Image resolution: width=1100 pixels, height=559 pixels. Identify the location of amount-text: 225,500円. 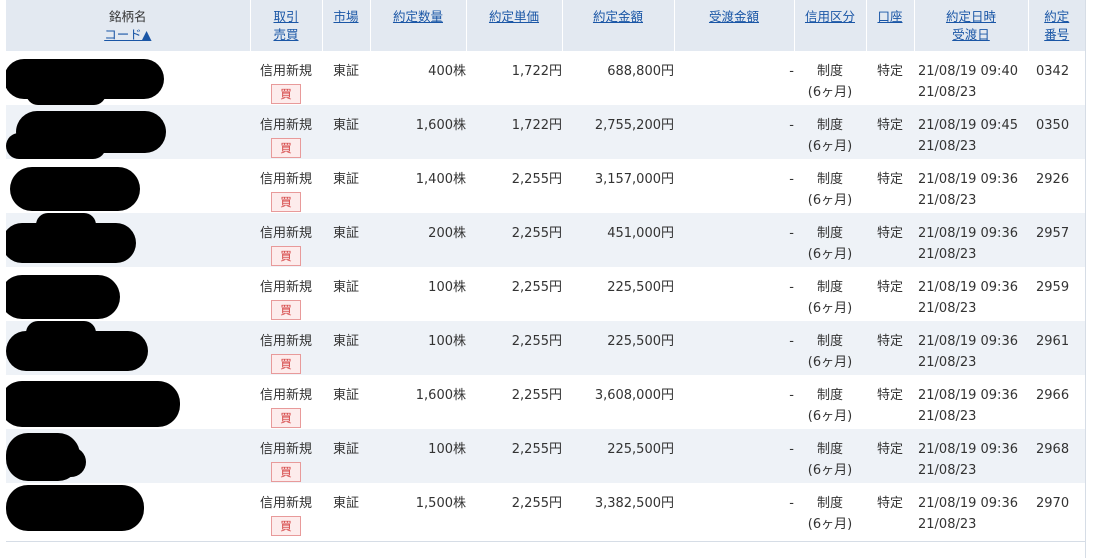
(640, 341).